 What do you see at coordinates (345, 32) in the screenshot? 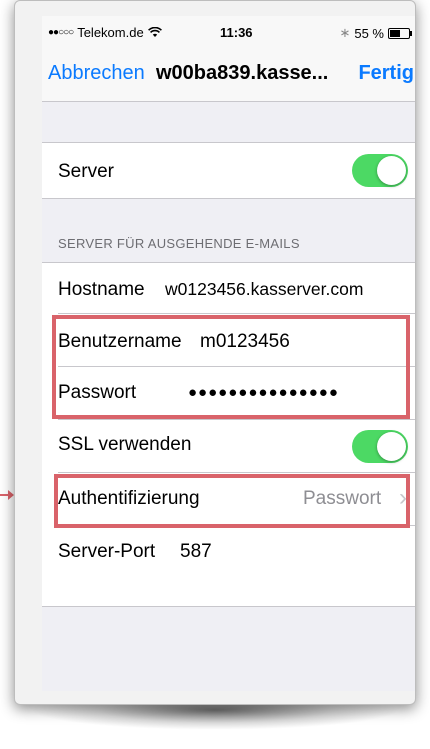
I see `bluetooth-icon: ∗` at bounding box center [345, 32].